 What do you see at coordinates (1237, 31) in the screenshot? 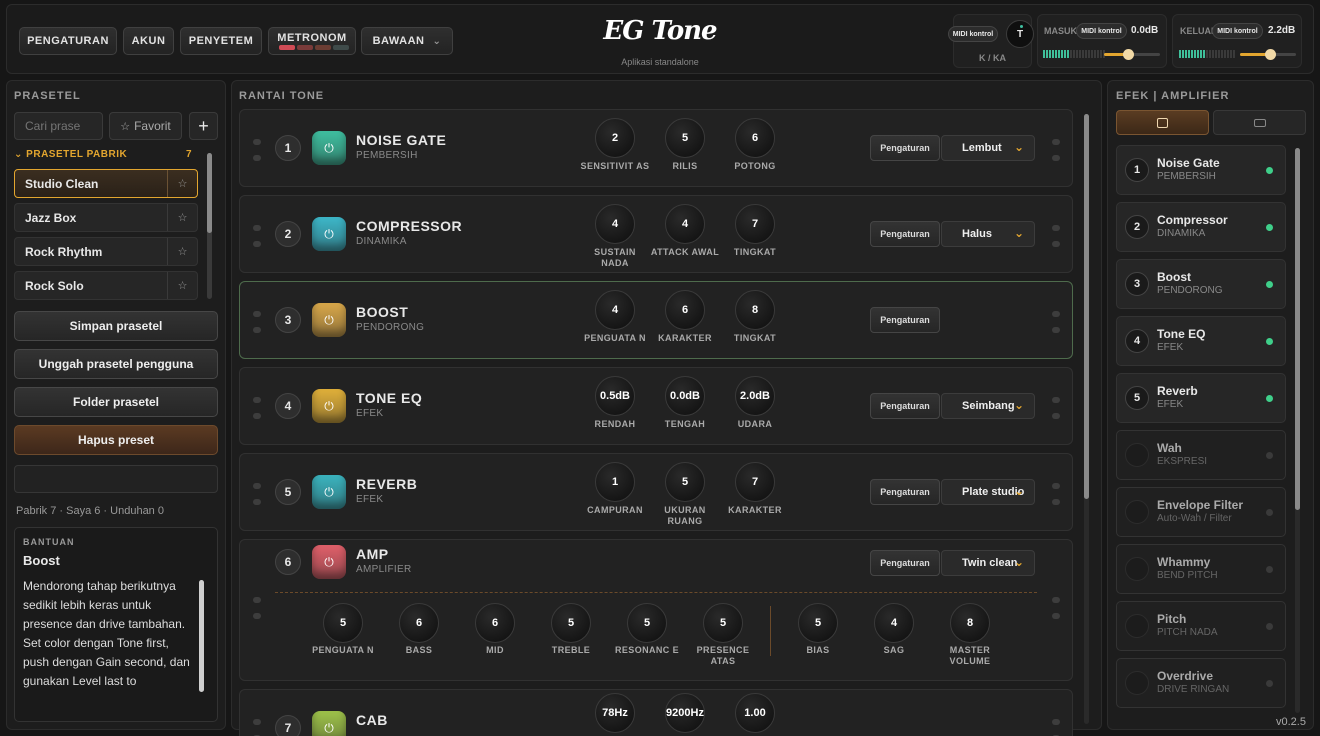
I see `output-midi-button: MIDI kontrol` at bounding box center [1237, 31].